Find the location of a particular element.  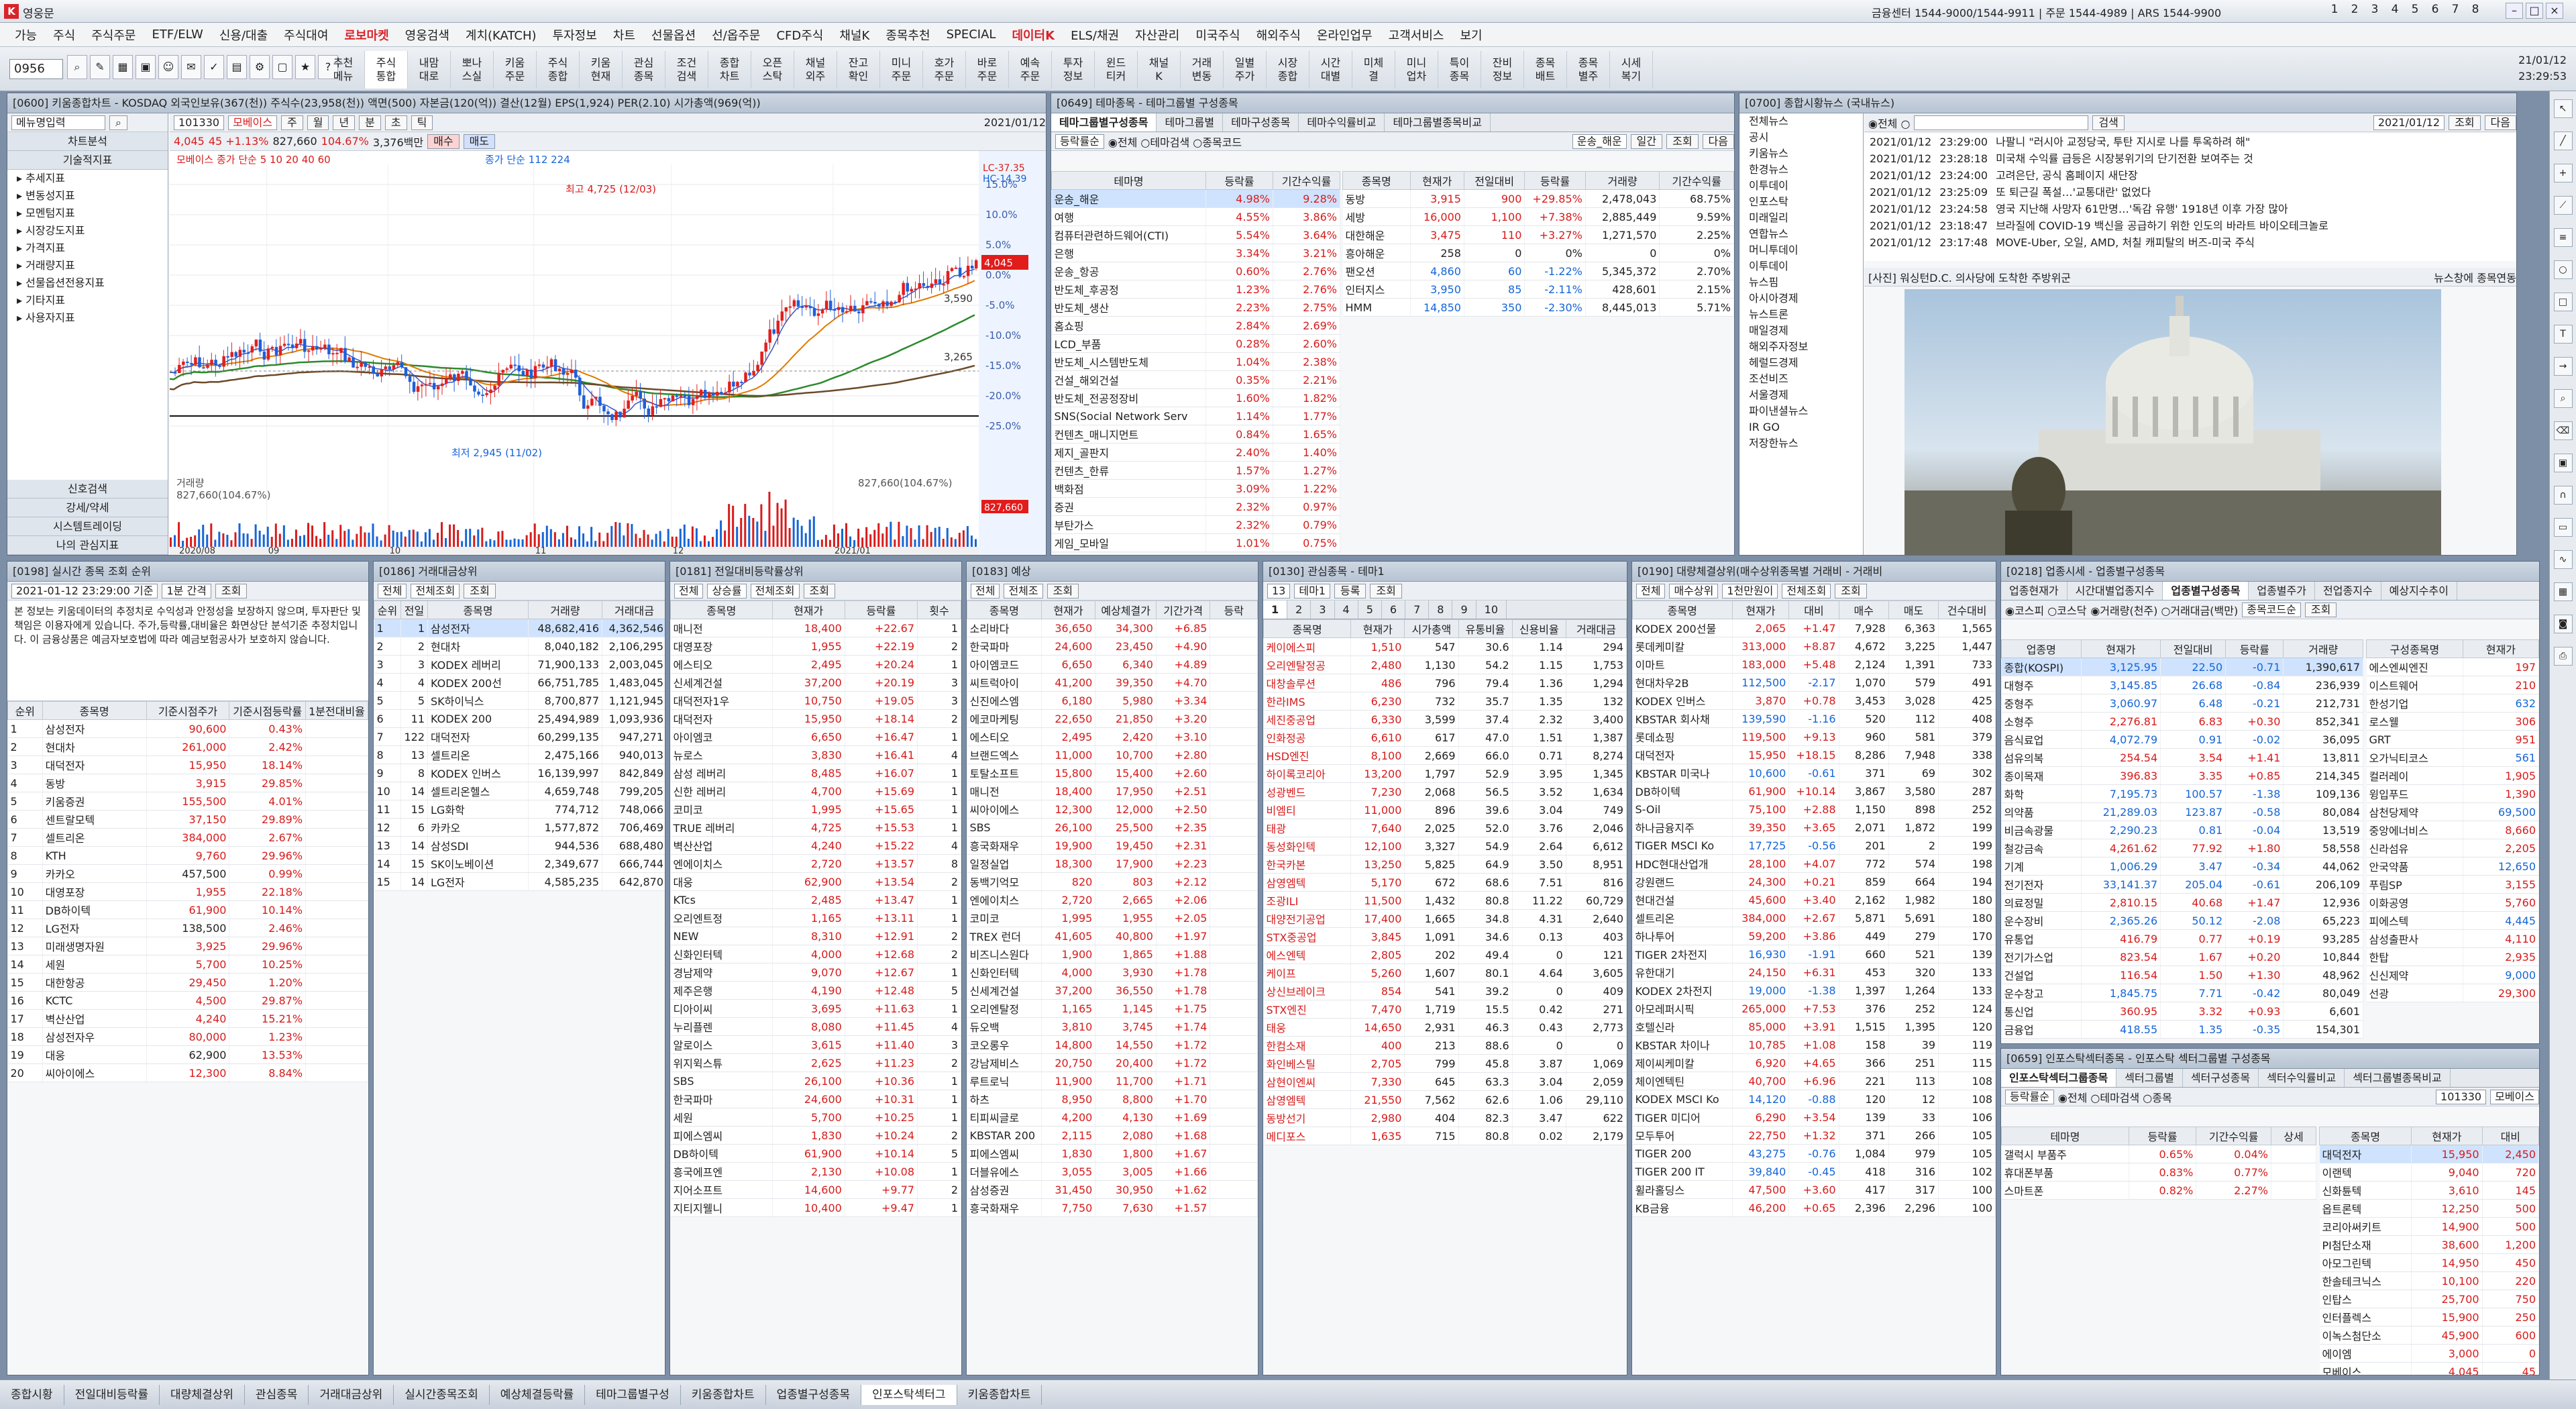

news-source-6: 미래일리 is located at coordinates (1801, 218).